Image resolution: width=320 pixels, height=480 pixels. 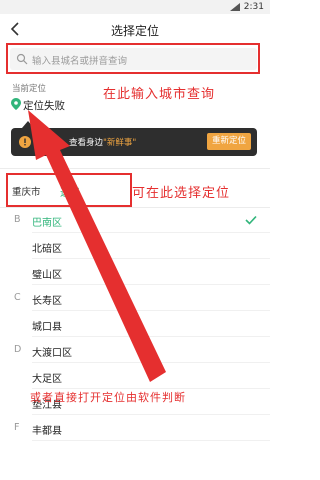 I want to click on district-name: 长寿区, so click(x=47, y=301).